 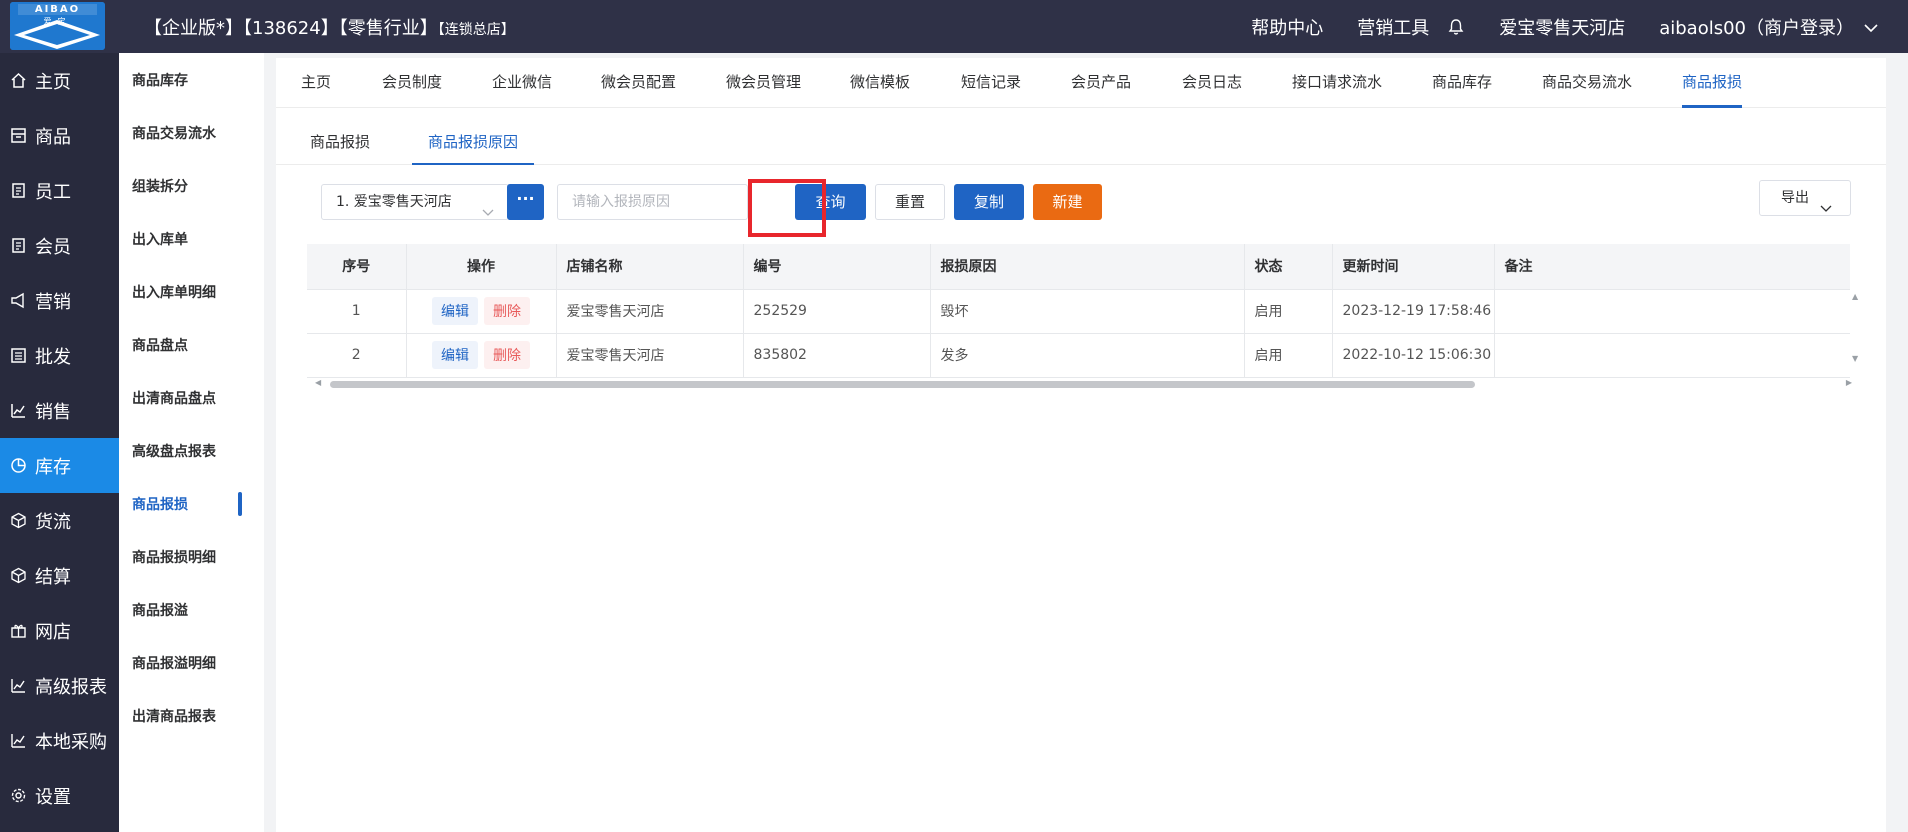 I want to click on nav-item-webstore: 网店, so click(x=59, y=630).